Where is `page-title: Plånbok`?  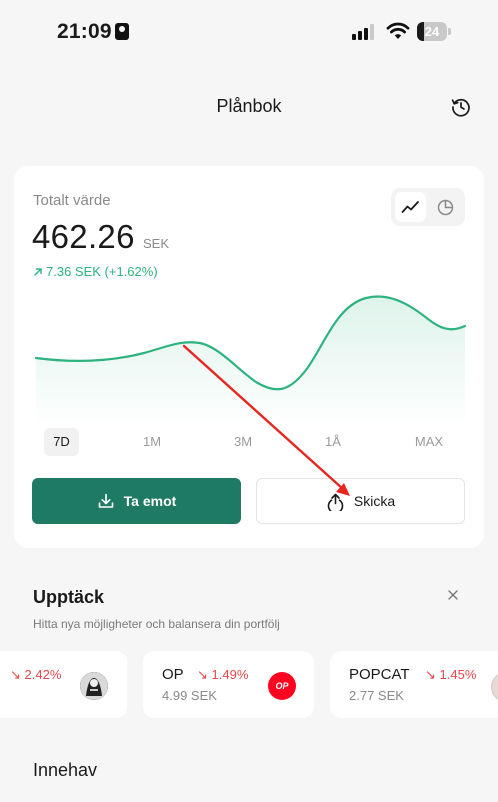
page-title: Plånbok is located at coordinates (249, 106).